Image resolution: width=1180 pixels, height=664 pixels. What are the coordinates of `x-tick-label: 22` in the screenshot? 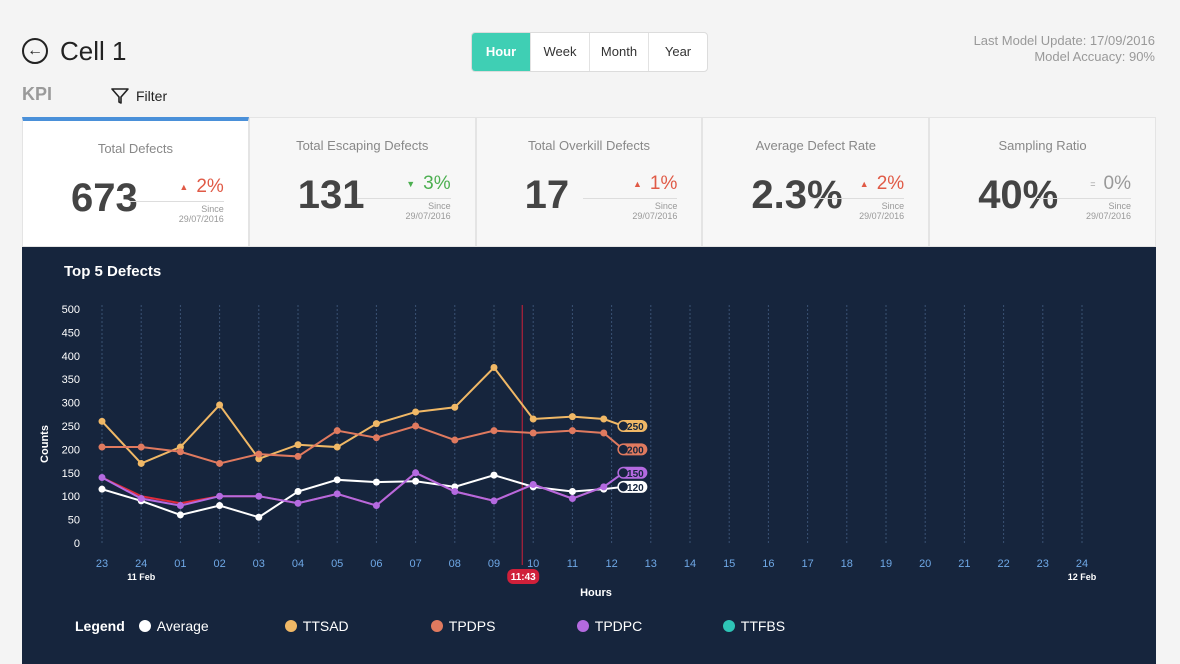 It's located at (1003, 564).